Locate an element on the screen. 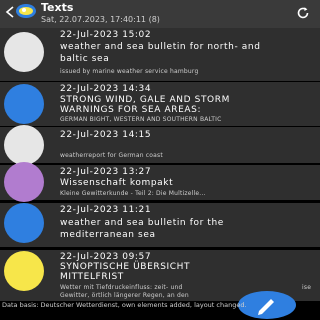  item-summary-2: Gewitter, örtlich längerer Regen, an den is located at coordinates (124, 295).